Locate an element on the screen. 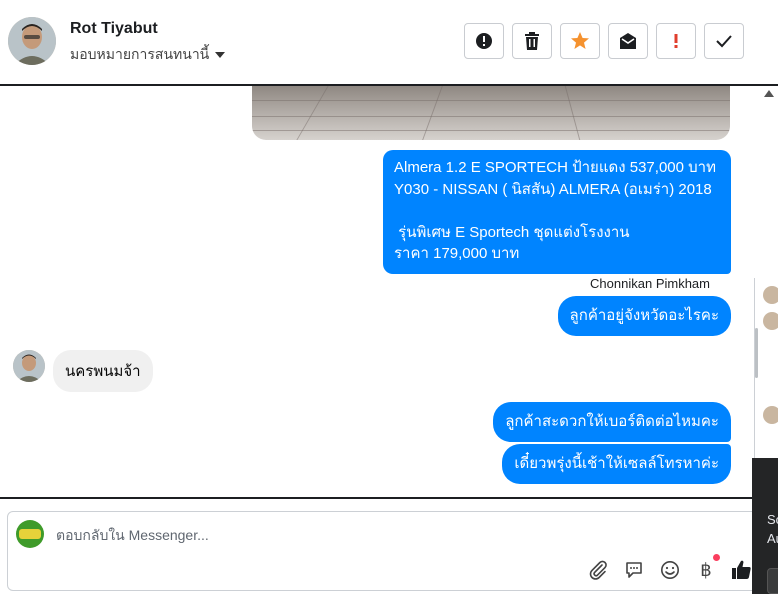 The height and width of the screenshot is (594, 778). payment-button: ฿ is located at coordinates (707, 568).